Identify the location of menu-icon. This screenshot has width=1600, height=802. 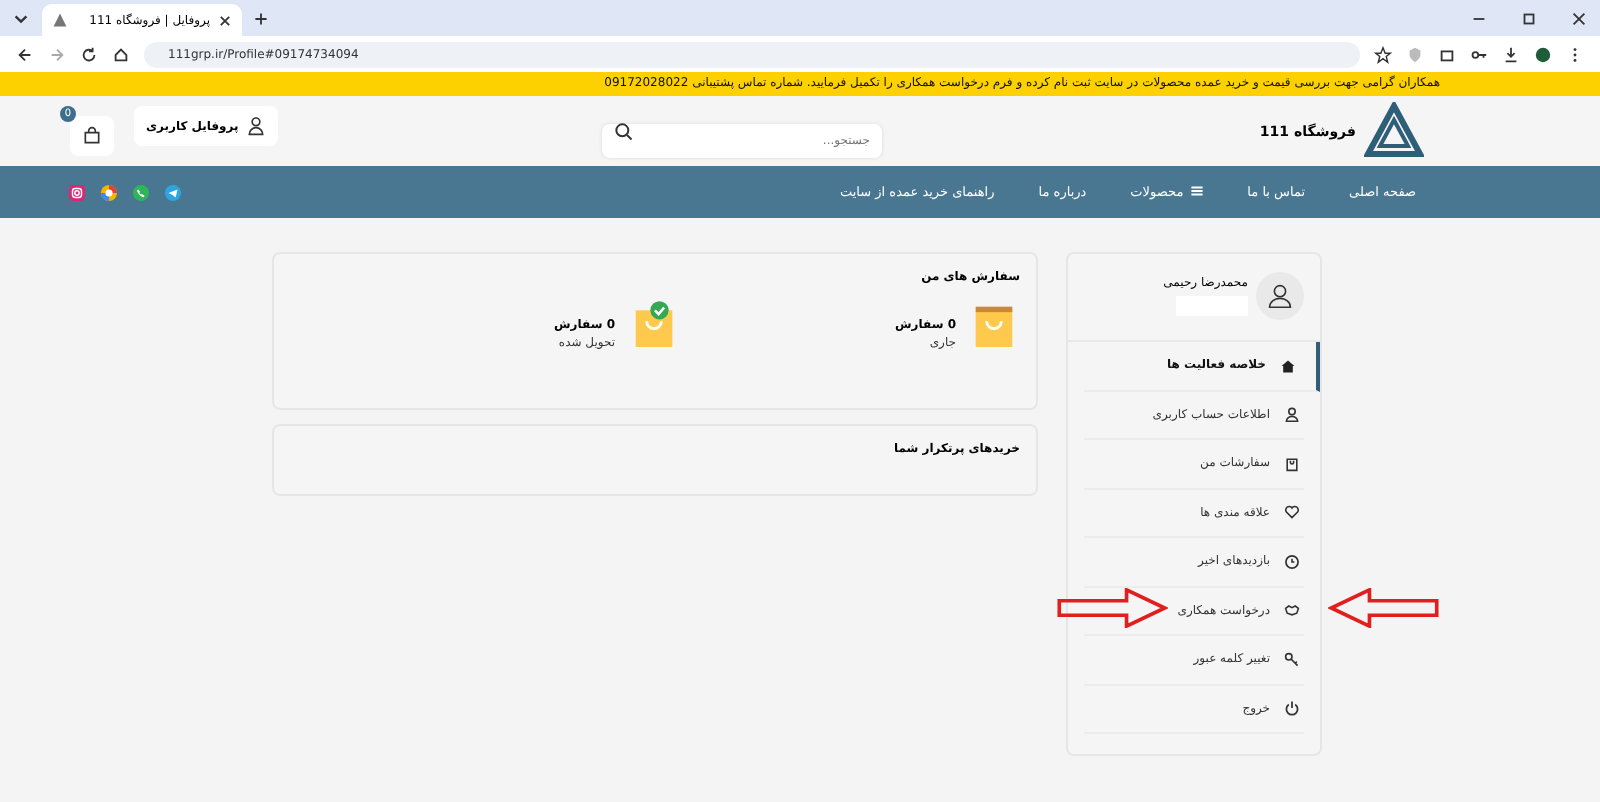
(1196, 191).